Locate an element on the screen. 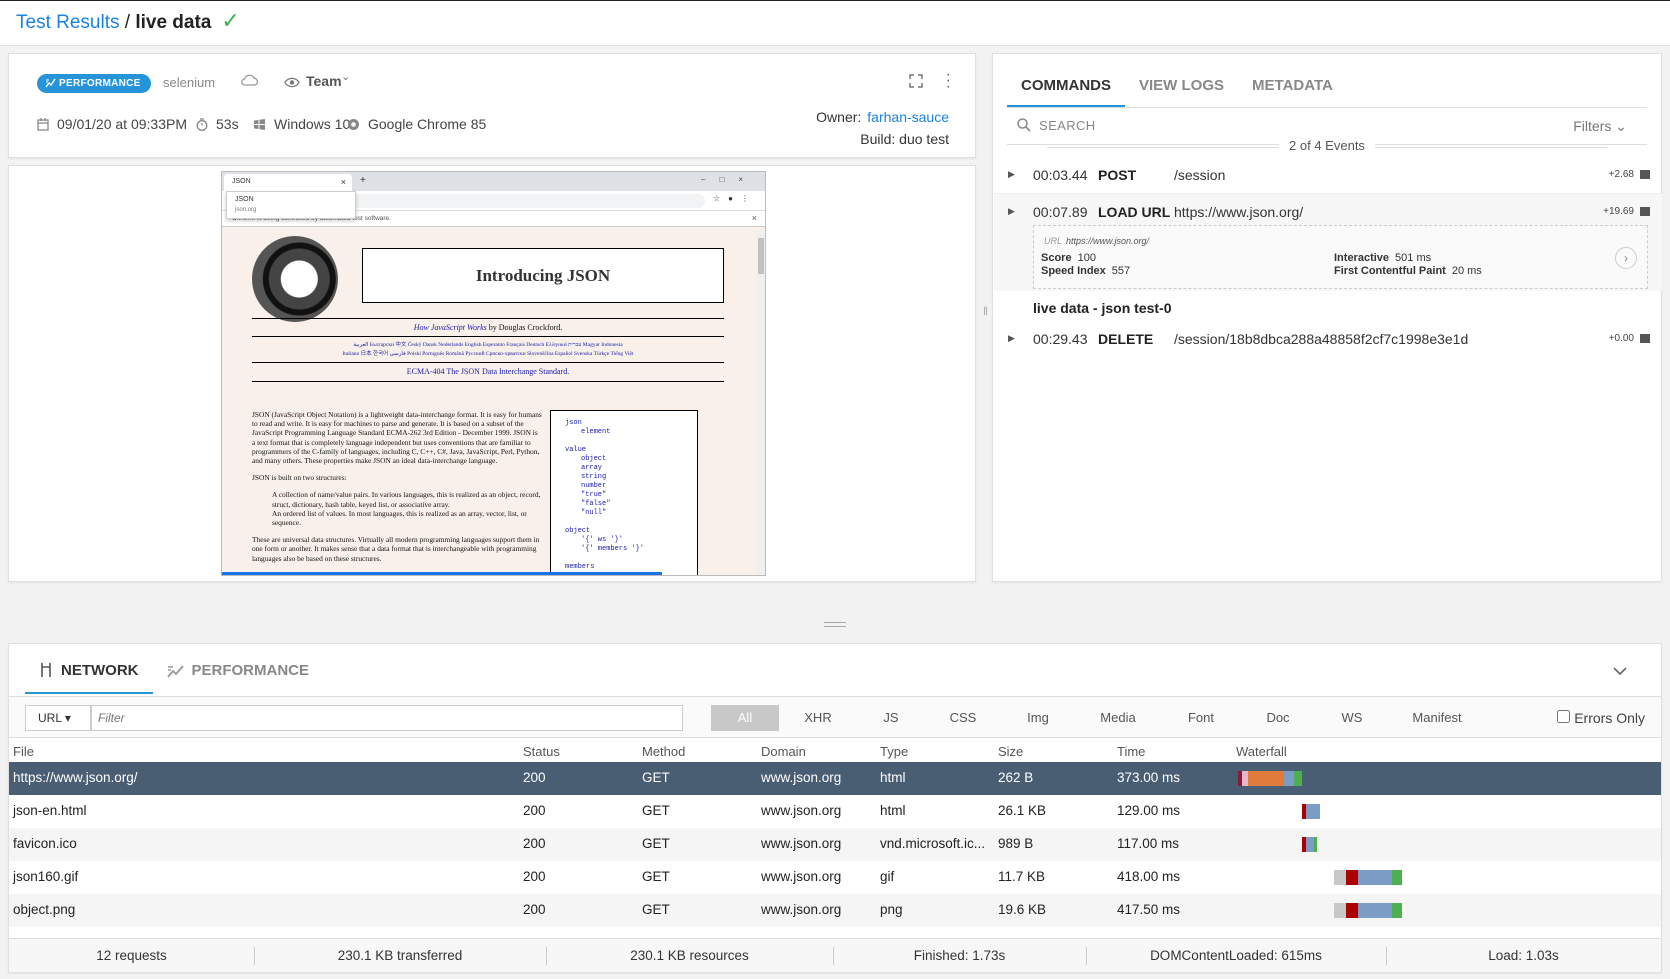 This screenshot has height=979, width=1670. column-header: Waterfall is located at coordinates (1261, 751).